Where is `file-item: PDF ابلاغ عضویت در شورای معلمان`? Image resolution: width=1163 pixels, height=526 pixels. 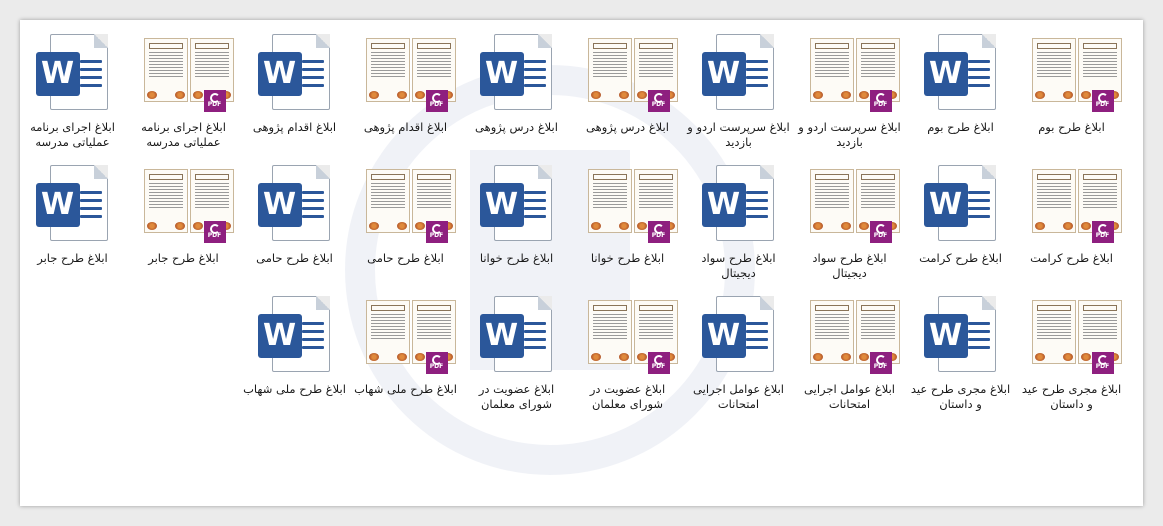 file-item: PDF ابلاغ عضویت در شورای معلمان is located at coordinates (627, 359).